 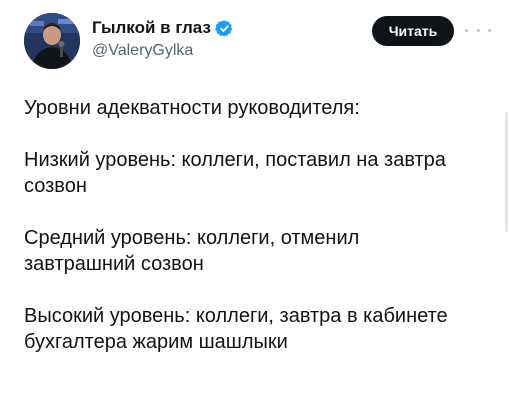 I want to click on ellipsis-icon, so click(x=478, y=30).